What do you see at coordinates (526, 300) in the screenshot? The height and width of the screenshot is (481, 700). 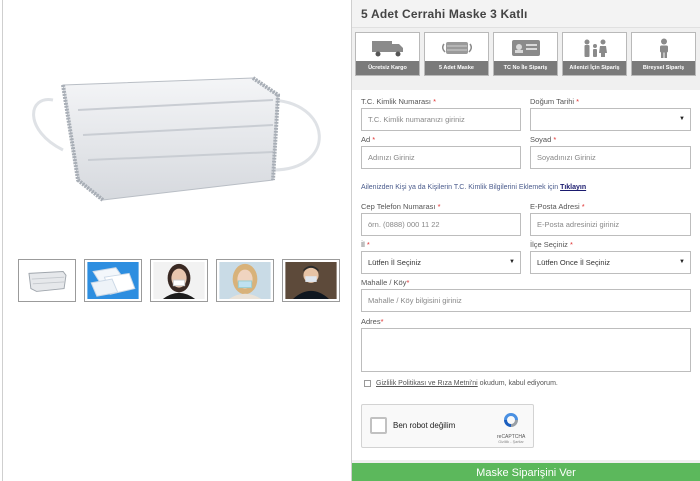 I see `mahalle-input: Mahalle / Köy bilgisini giriniz` at bounding box center [526, 300].